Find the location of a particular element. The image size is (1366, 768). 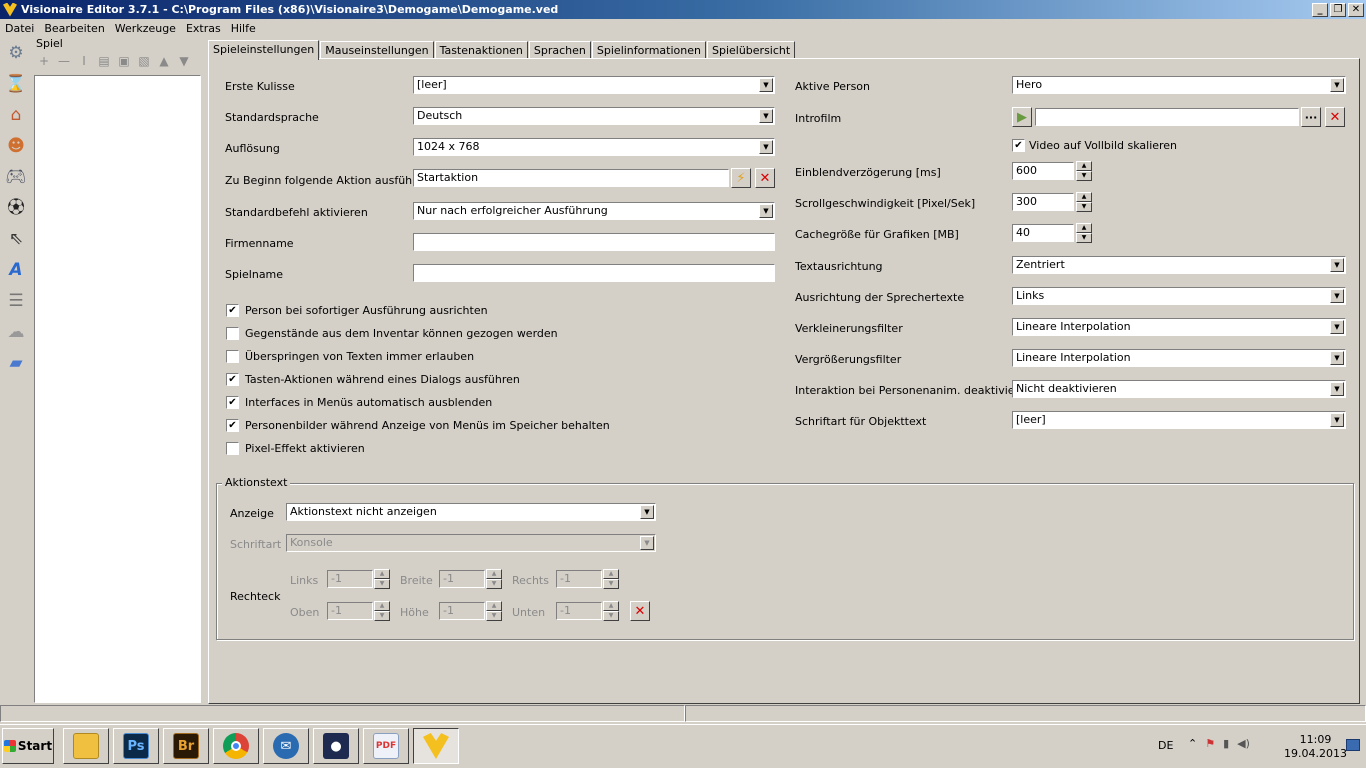

scene-house-icon: ⌂ is located at coordinates (16, 115).